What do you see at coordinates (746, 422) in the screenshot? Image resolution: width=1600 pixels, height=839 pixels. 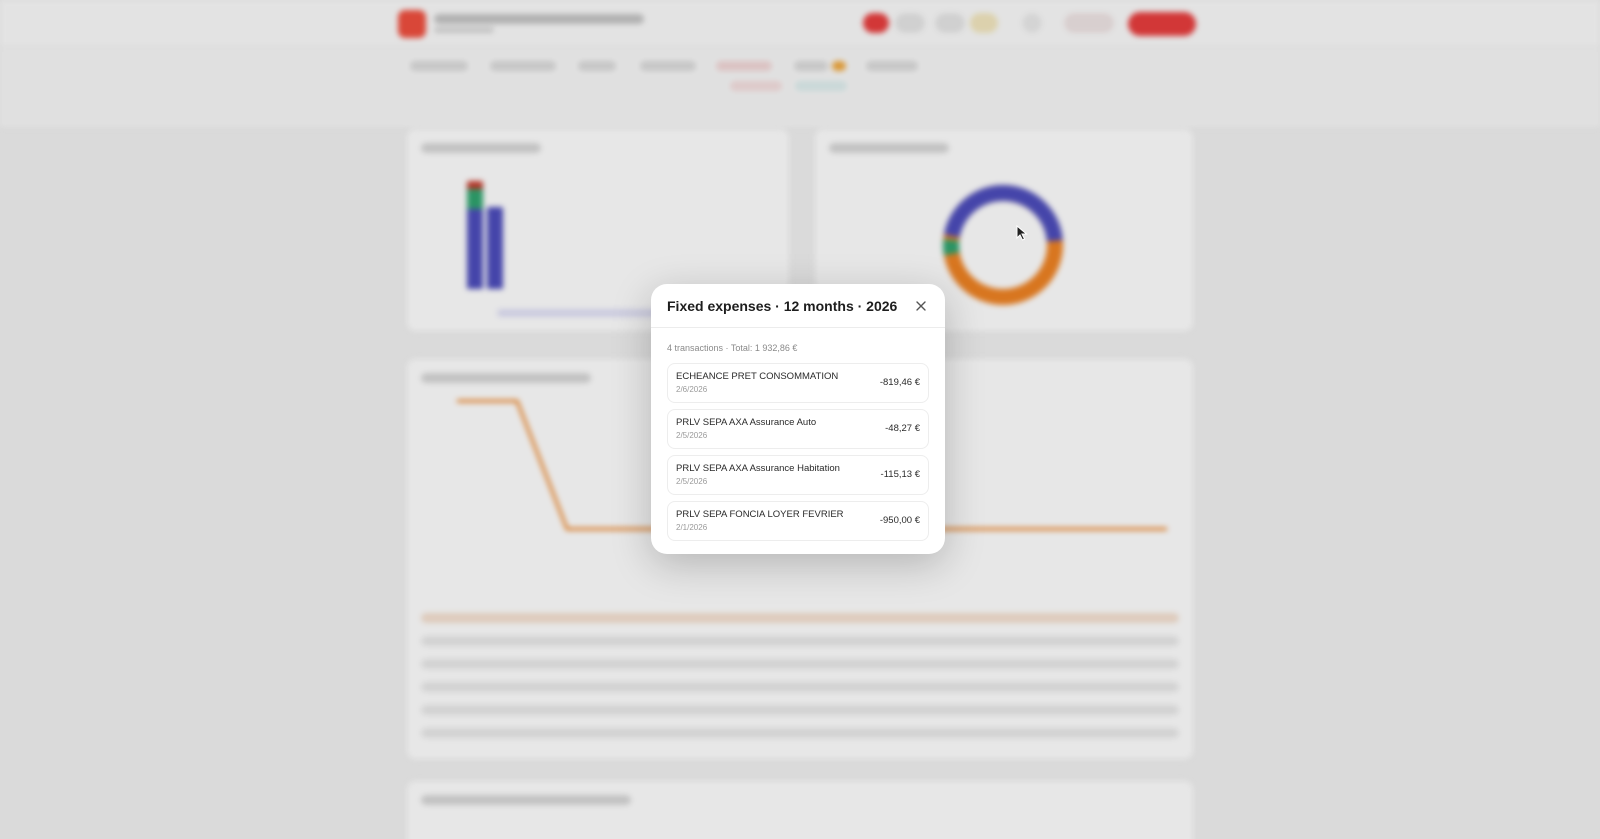 I see `transaction-label: PRLV SEPA AXA Assurance Auto` at bounding box center [746, 422].